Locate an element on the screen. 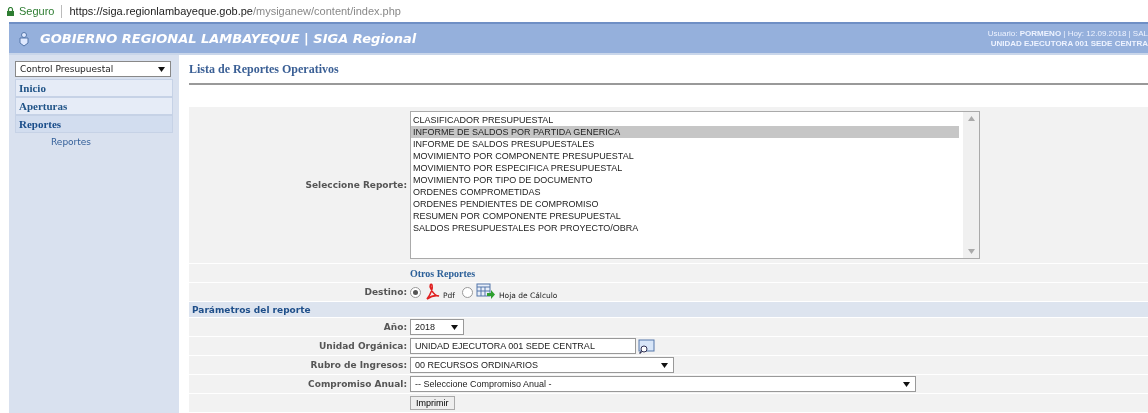 The image size is (1148, 413). list-option: MOVIMIENTO POR COMPONENTE PRESUPUESTAL is located at coordinates (685, 156).